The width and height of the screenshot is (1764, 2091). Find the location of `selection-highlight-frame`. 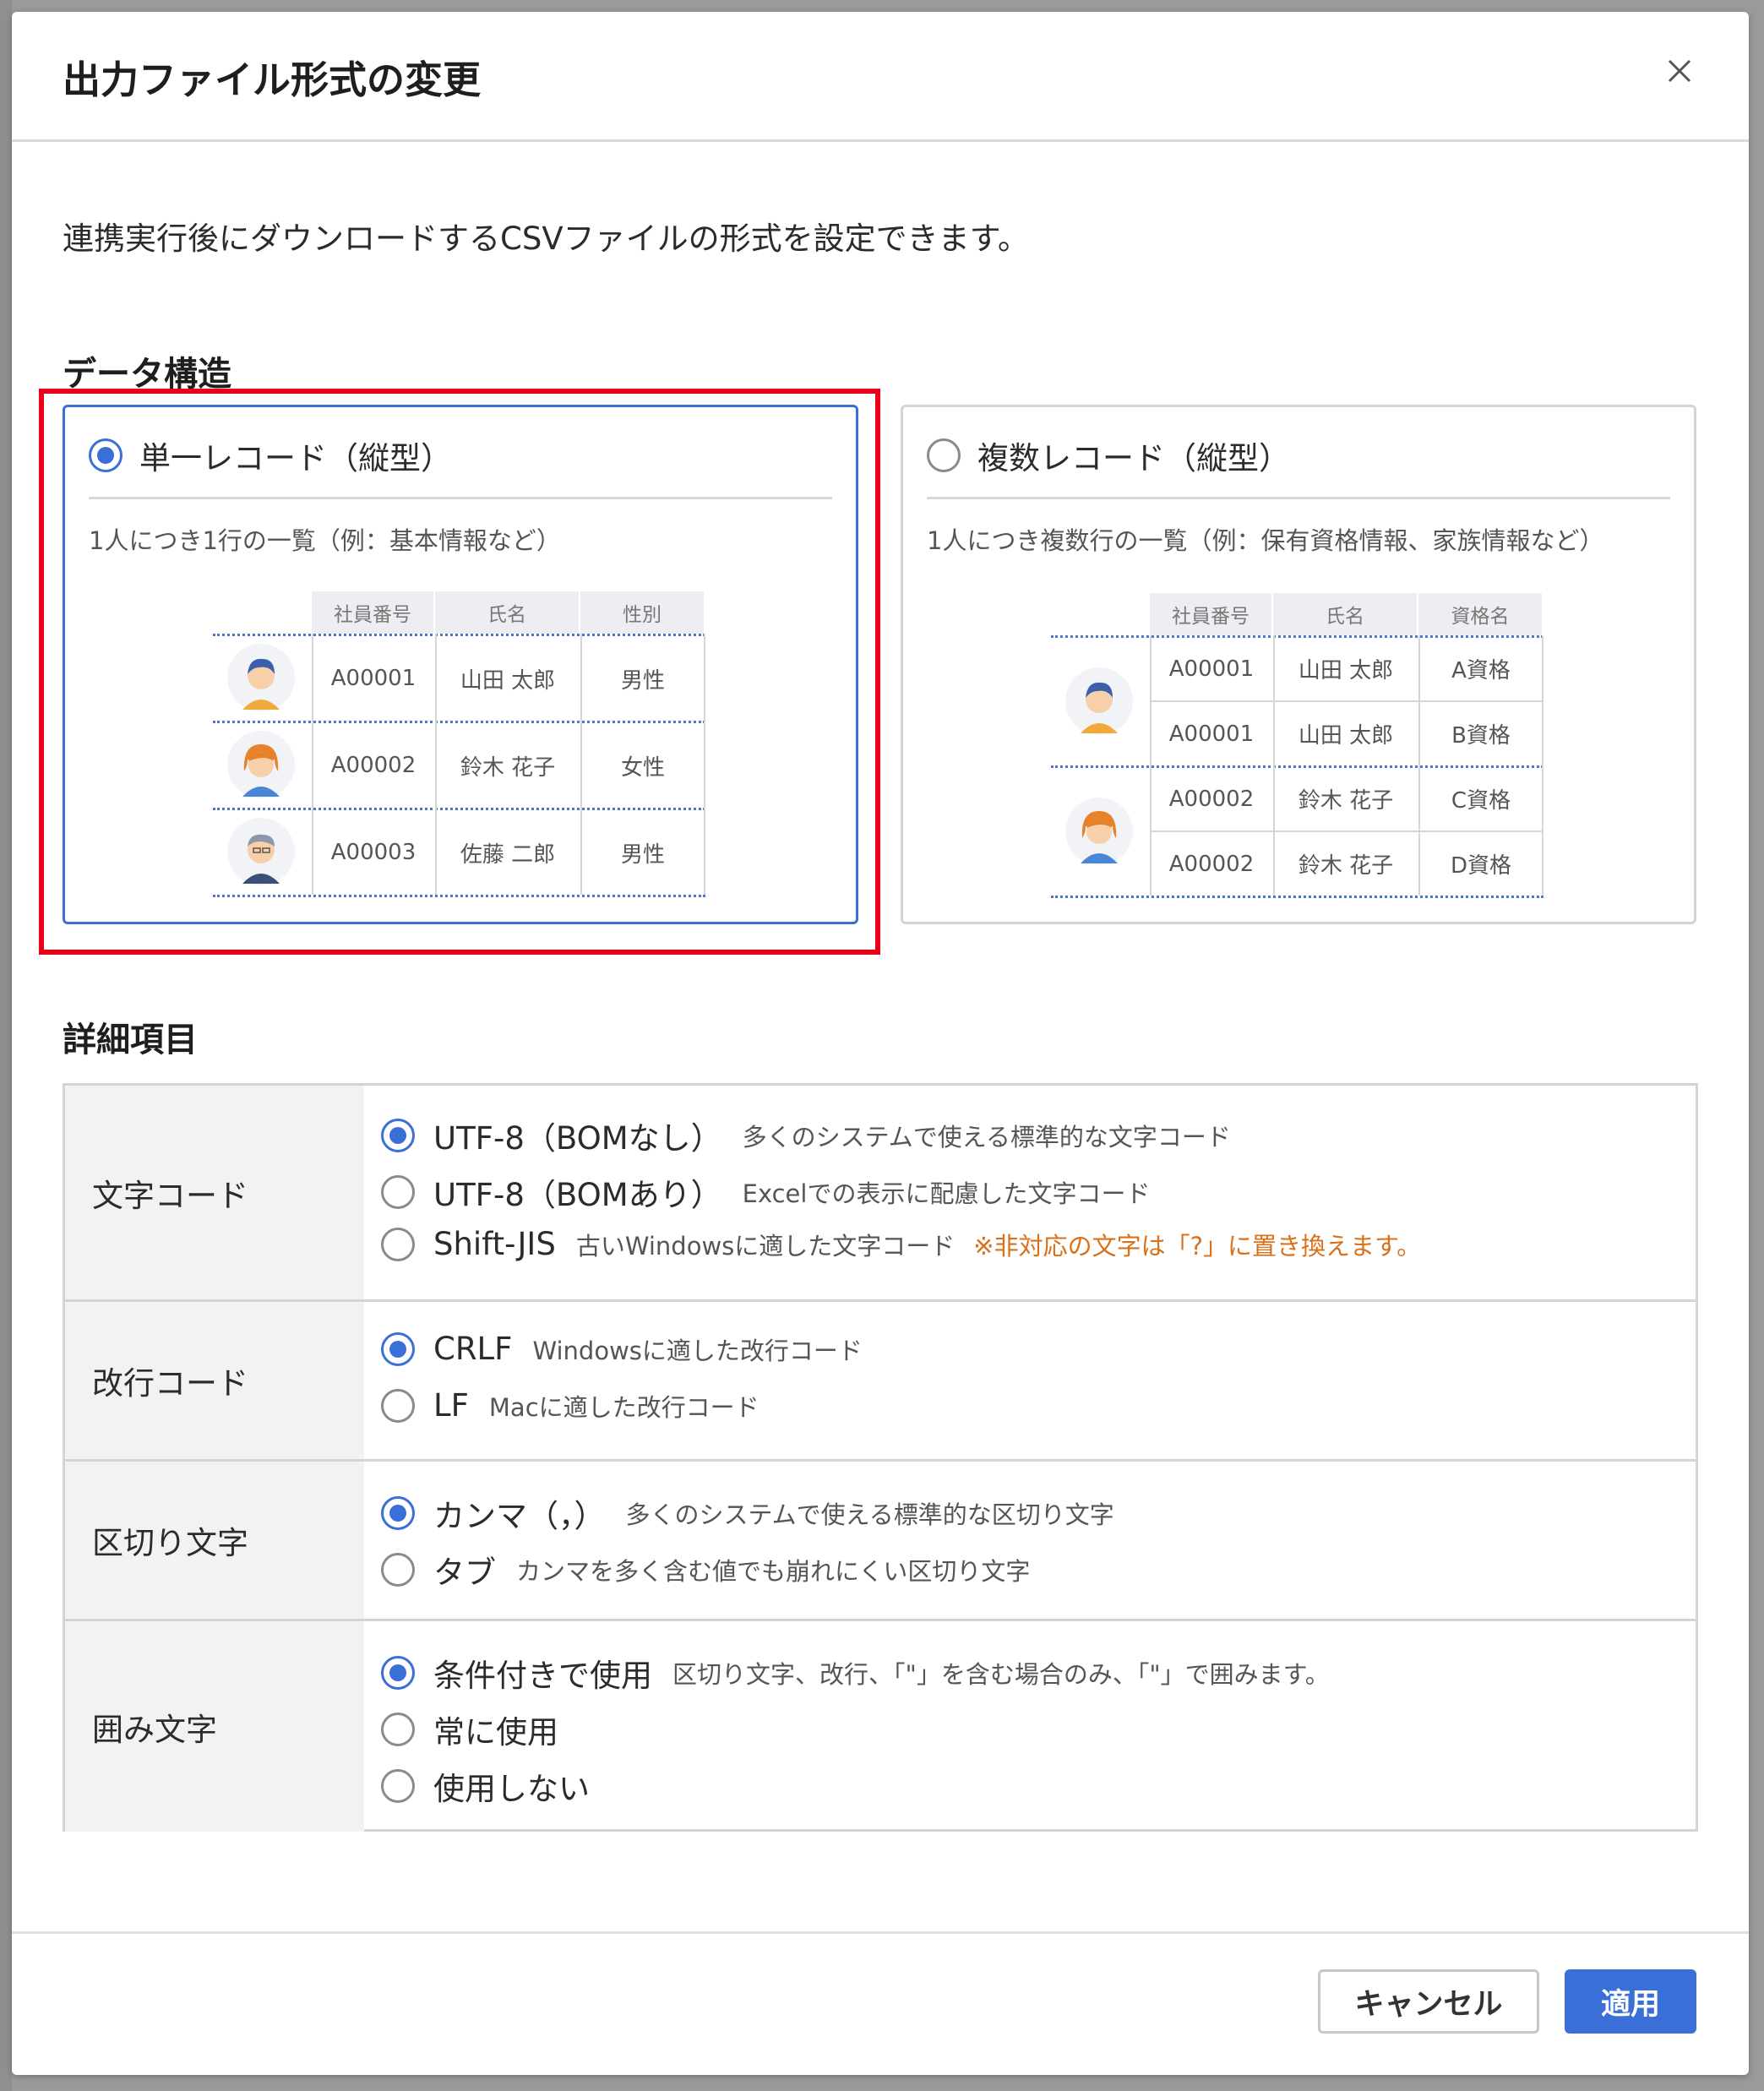

selection-highlight-frame is located at coordinates (460, 672).